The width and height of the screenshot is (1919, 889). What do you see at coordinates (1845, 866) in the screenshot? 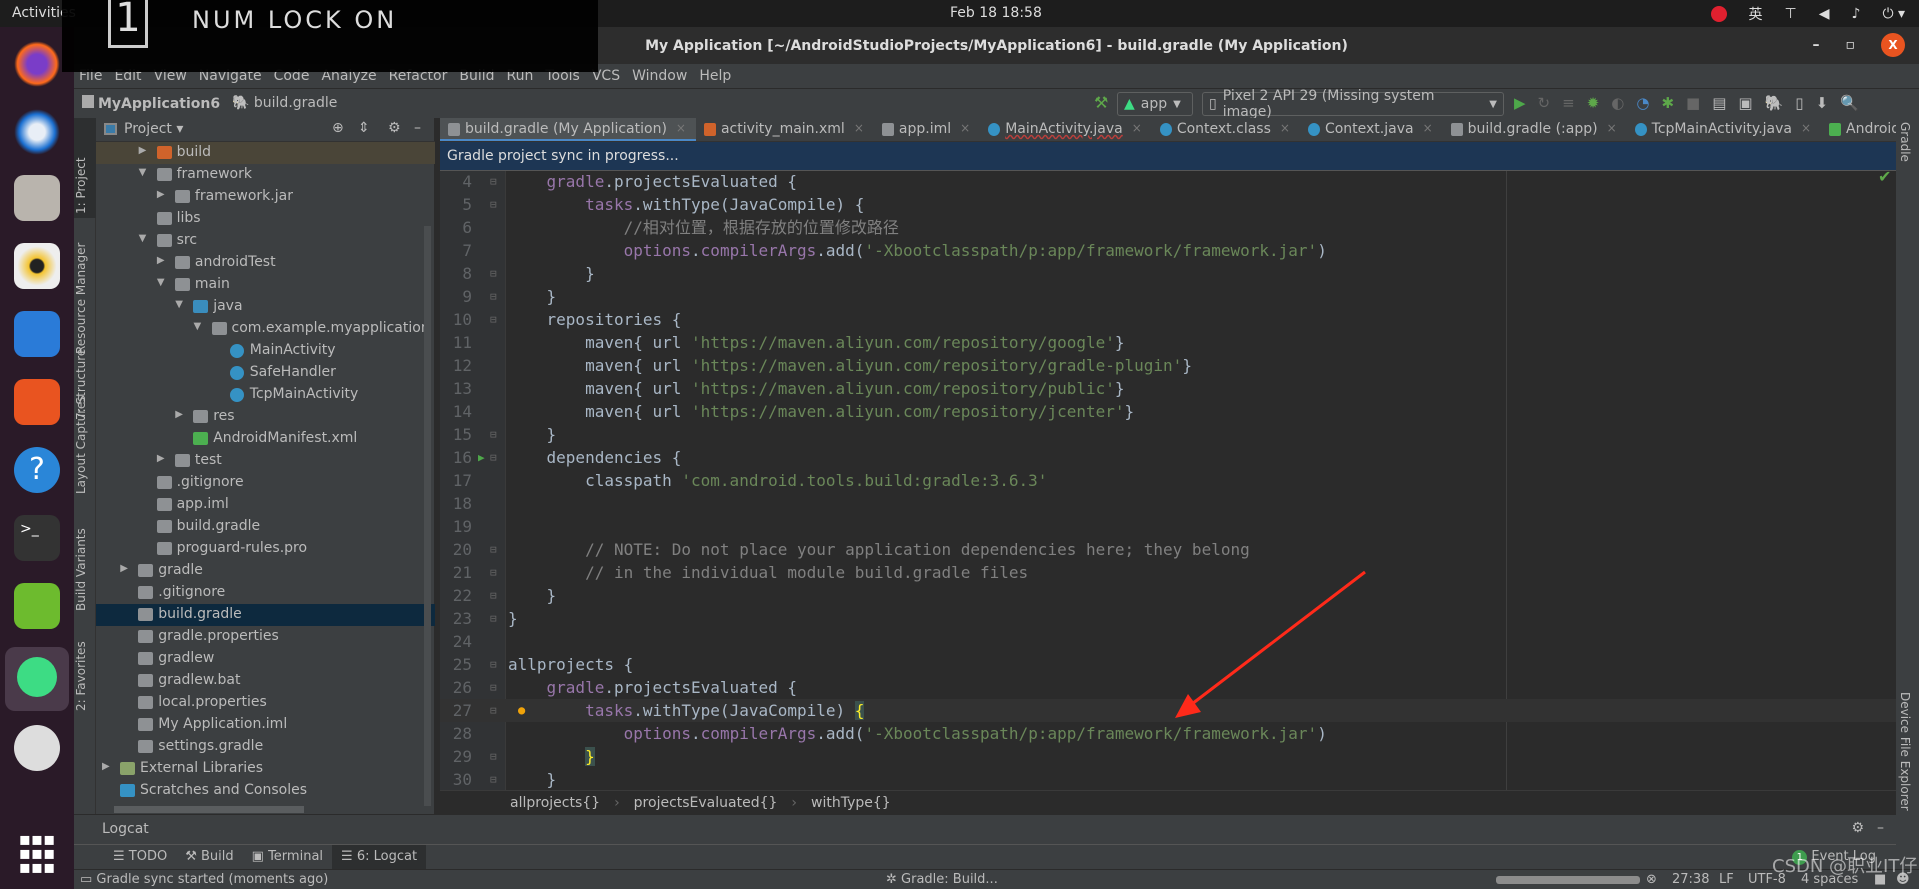
I see `watermark: CSDN @职业IT仔` at bounding box center [1845, 866].